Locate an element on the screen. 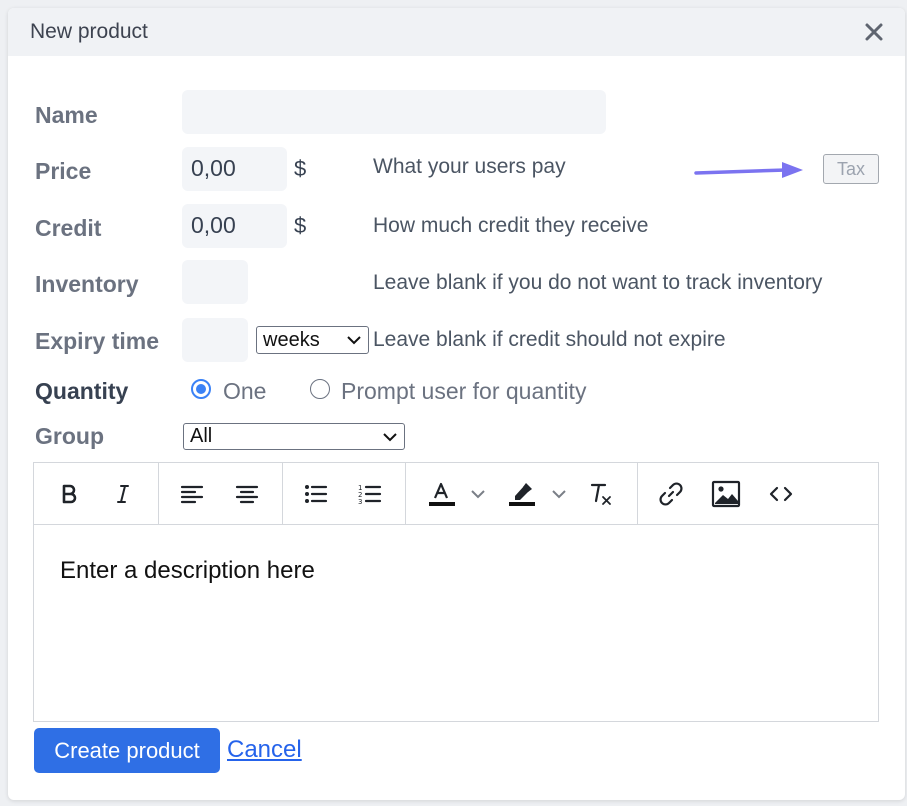 The height and width of the screenshot is (806, 907). credit-input: 0,00 is located at coordinates (234, 226).